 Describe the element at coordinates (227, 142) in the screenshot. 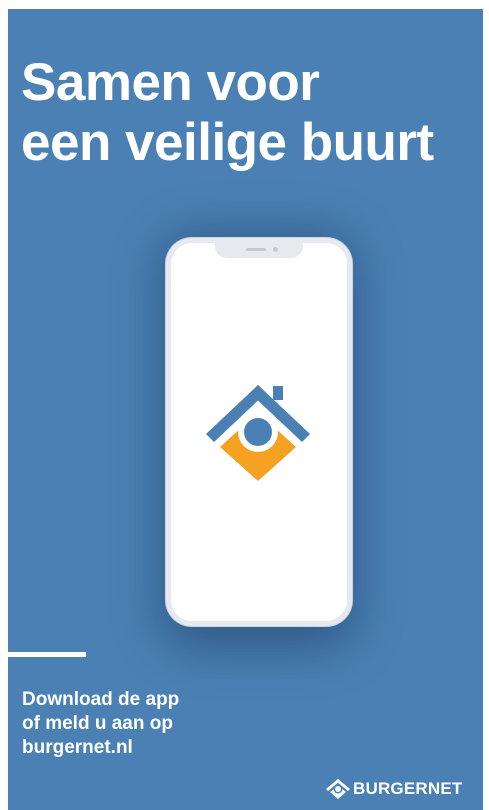

I see `headline-line-2: een veilige buurt` at that location.